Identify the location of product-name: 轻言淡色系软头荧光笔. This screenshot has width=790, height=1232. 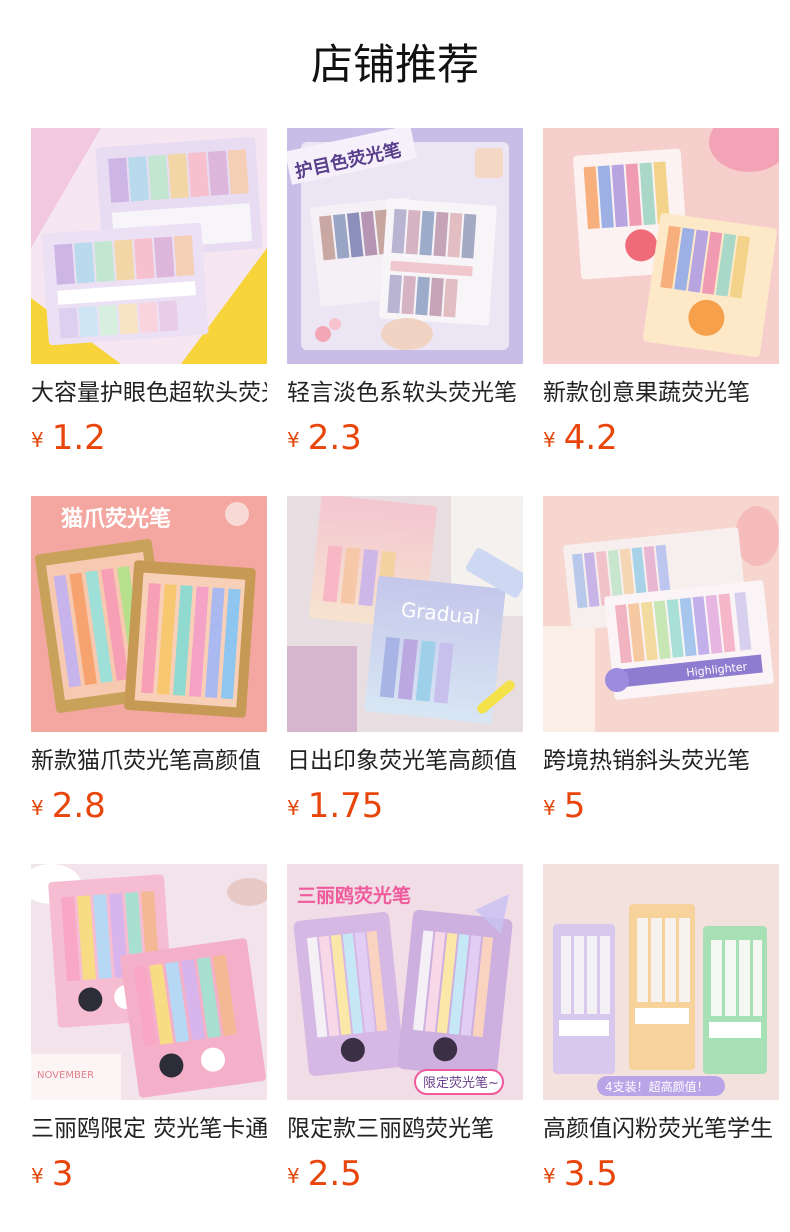
(405, 393).